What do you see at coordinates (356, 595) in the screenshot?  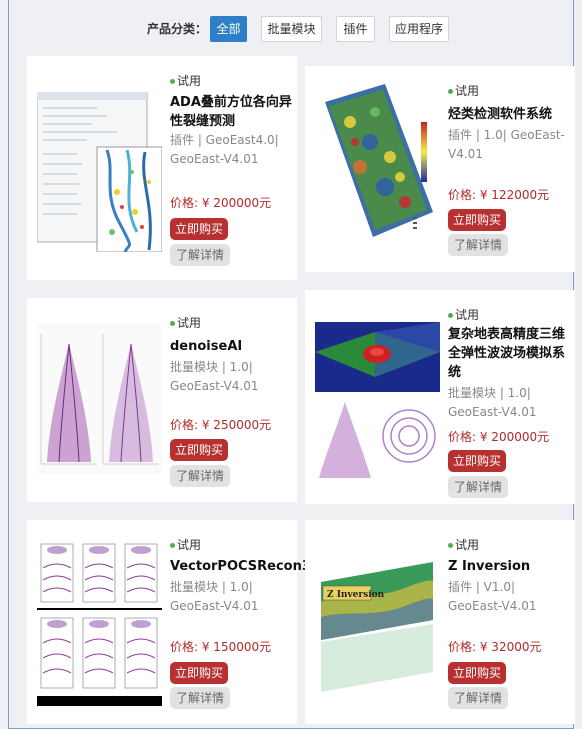 I see `image-caption: Z Inversion` at bounding box center [356, 595].